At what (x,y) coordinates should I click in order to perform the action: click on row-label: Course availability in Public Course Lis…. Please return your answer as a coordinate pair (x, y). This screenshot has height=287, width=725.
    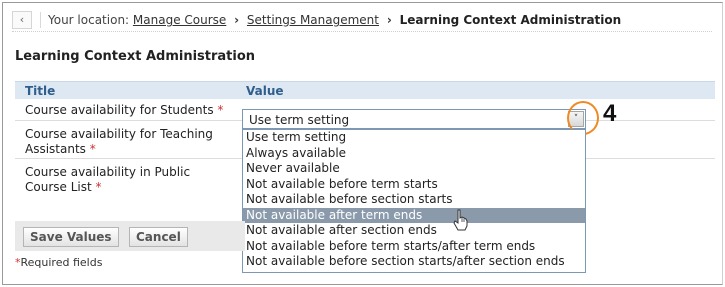
    Looking at the image, I should click on (108, 179).